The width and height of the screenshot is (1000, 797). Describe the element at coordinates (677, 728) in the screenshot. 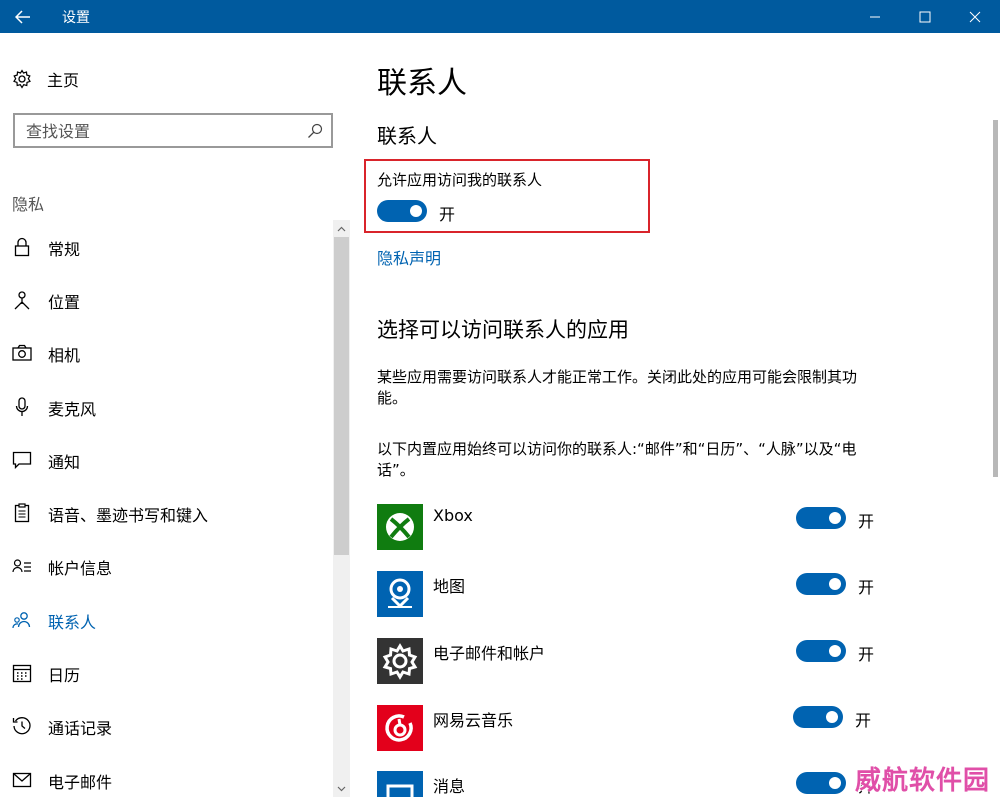

I see `app-row-netease-music: 网易云音乐` at that location.